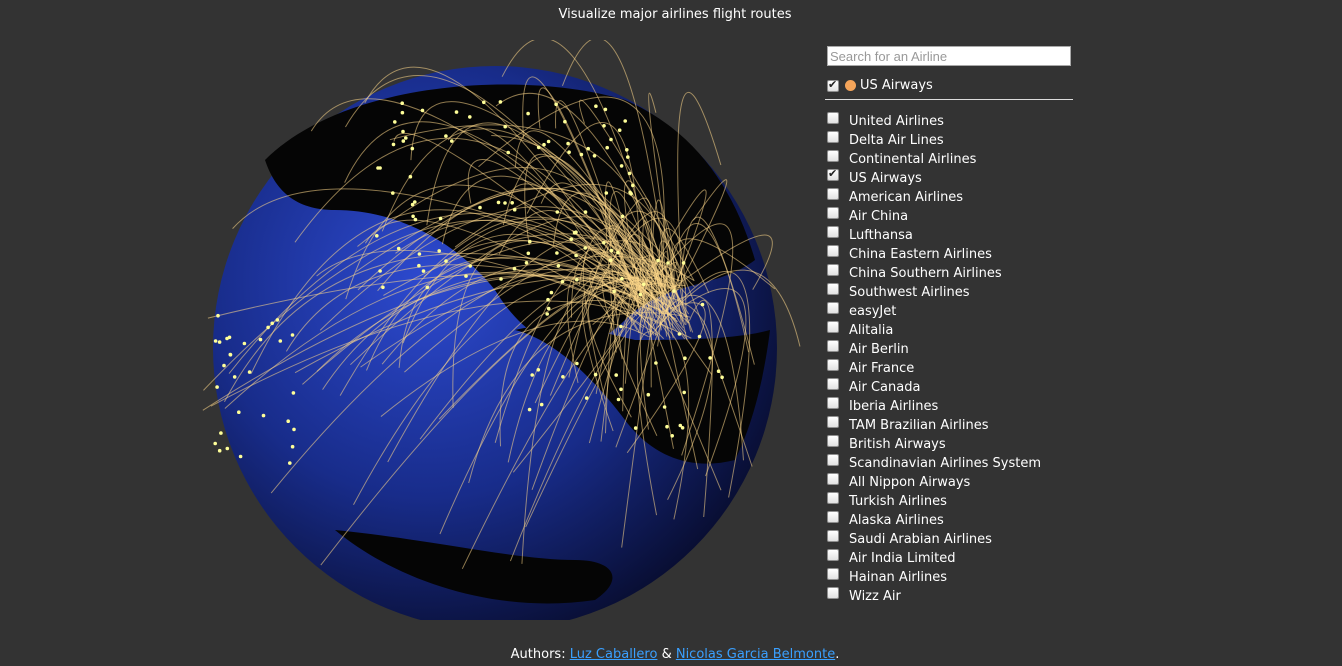 Image resolution: width=1342 pixels, height=666 pixels. What do you see at coordinates (952, 462) in the screenshot?
I see `airline-item: Scandinavian Airlines System` at bounding box center [952, 462].